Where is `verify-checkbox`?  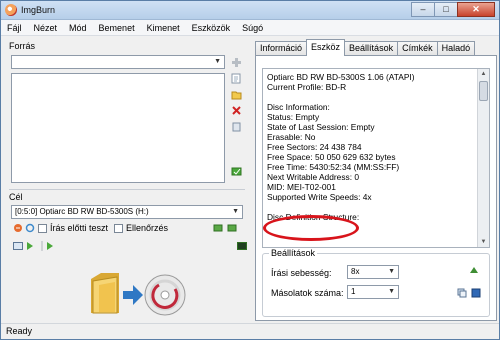
verify-checkbox is located at coordinates (118, 228).